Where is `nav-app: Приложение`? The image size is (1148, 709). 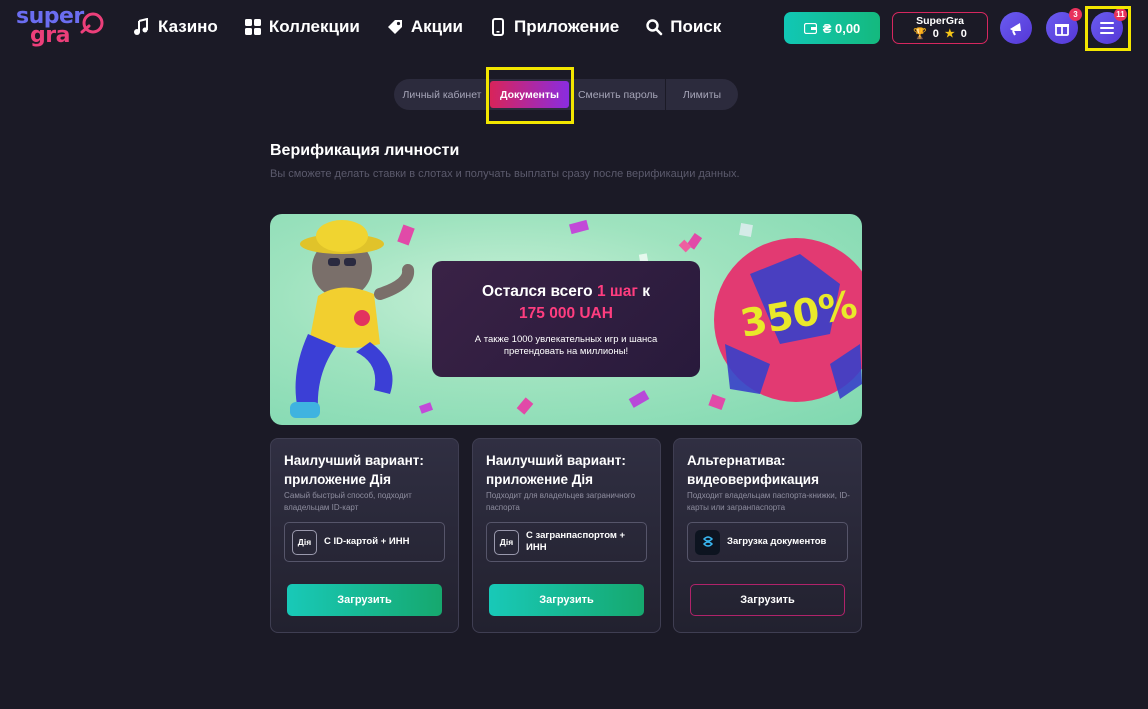
nav-app: Приложение is located at coordinates (554, 27).